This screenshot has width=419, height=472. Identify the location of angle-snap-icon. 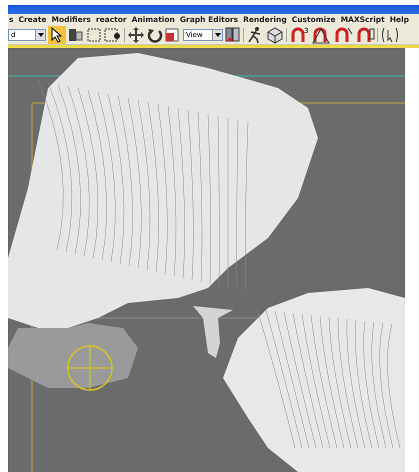
(321, 35).